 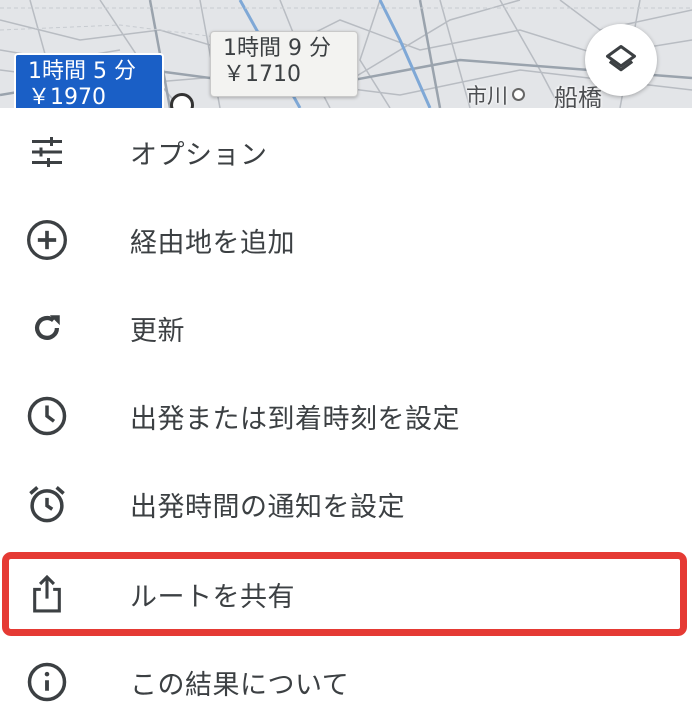 I want to click on menu-item-departure-alarm: 出発時間の通知を設定, so click(x=346, y=504).